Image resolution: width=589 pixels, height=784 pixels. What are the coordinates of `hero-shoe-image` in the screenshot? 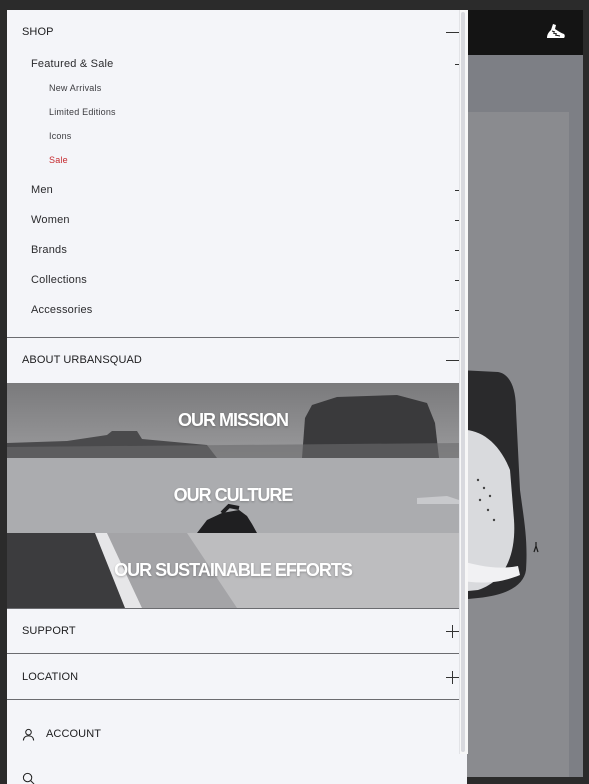 It's located at (498, 485).